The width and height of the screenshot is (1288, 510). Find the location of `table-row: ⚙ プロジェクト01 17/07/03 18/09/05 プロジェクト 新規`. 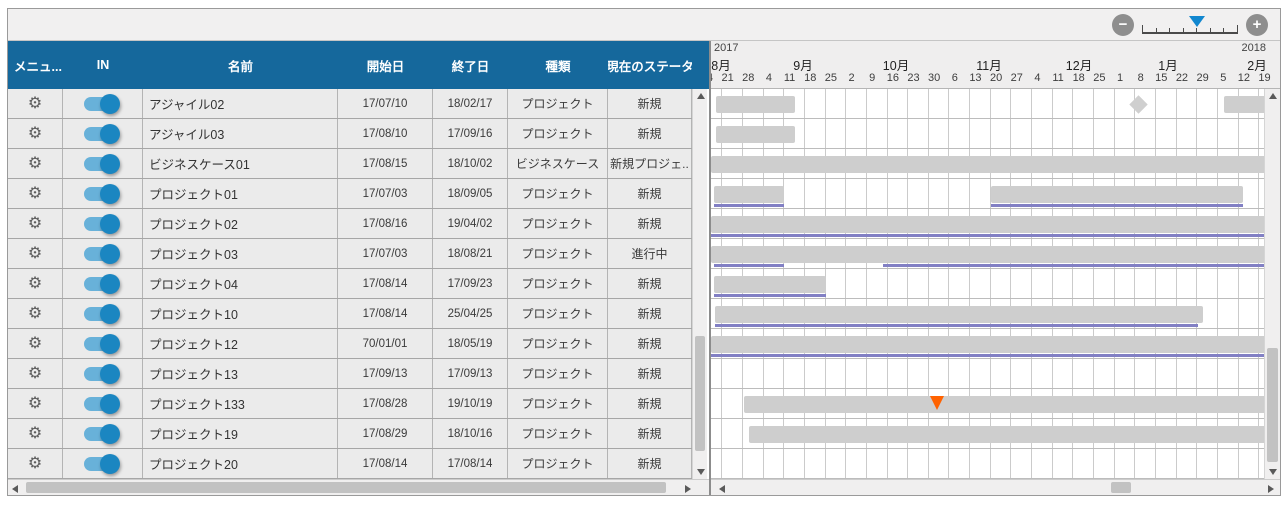

table-row: ⚙ プロジェクト01 17/07/03 18/09/05 プロジェクト 新規 is located at coordinates (350, 194).